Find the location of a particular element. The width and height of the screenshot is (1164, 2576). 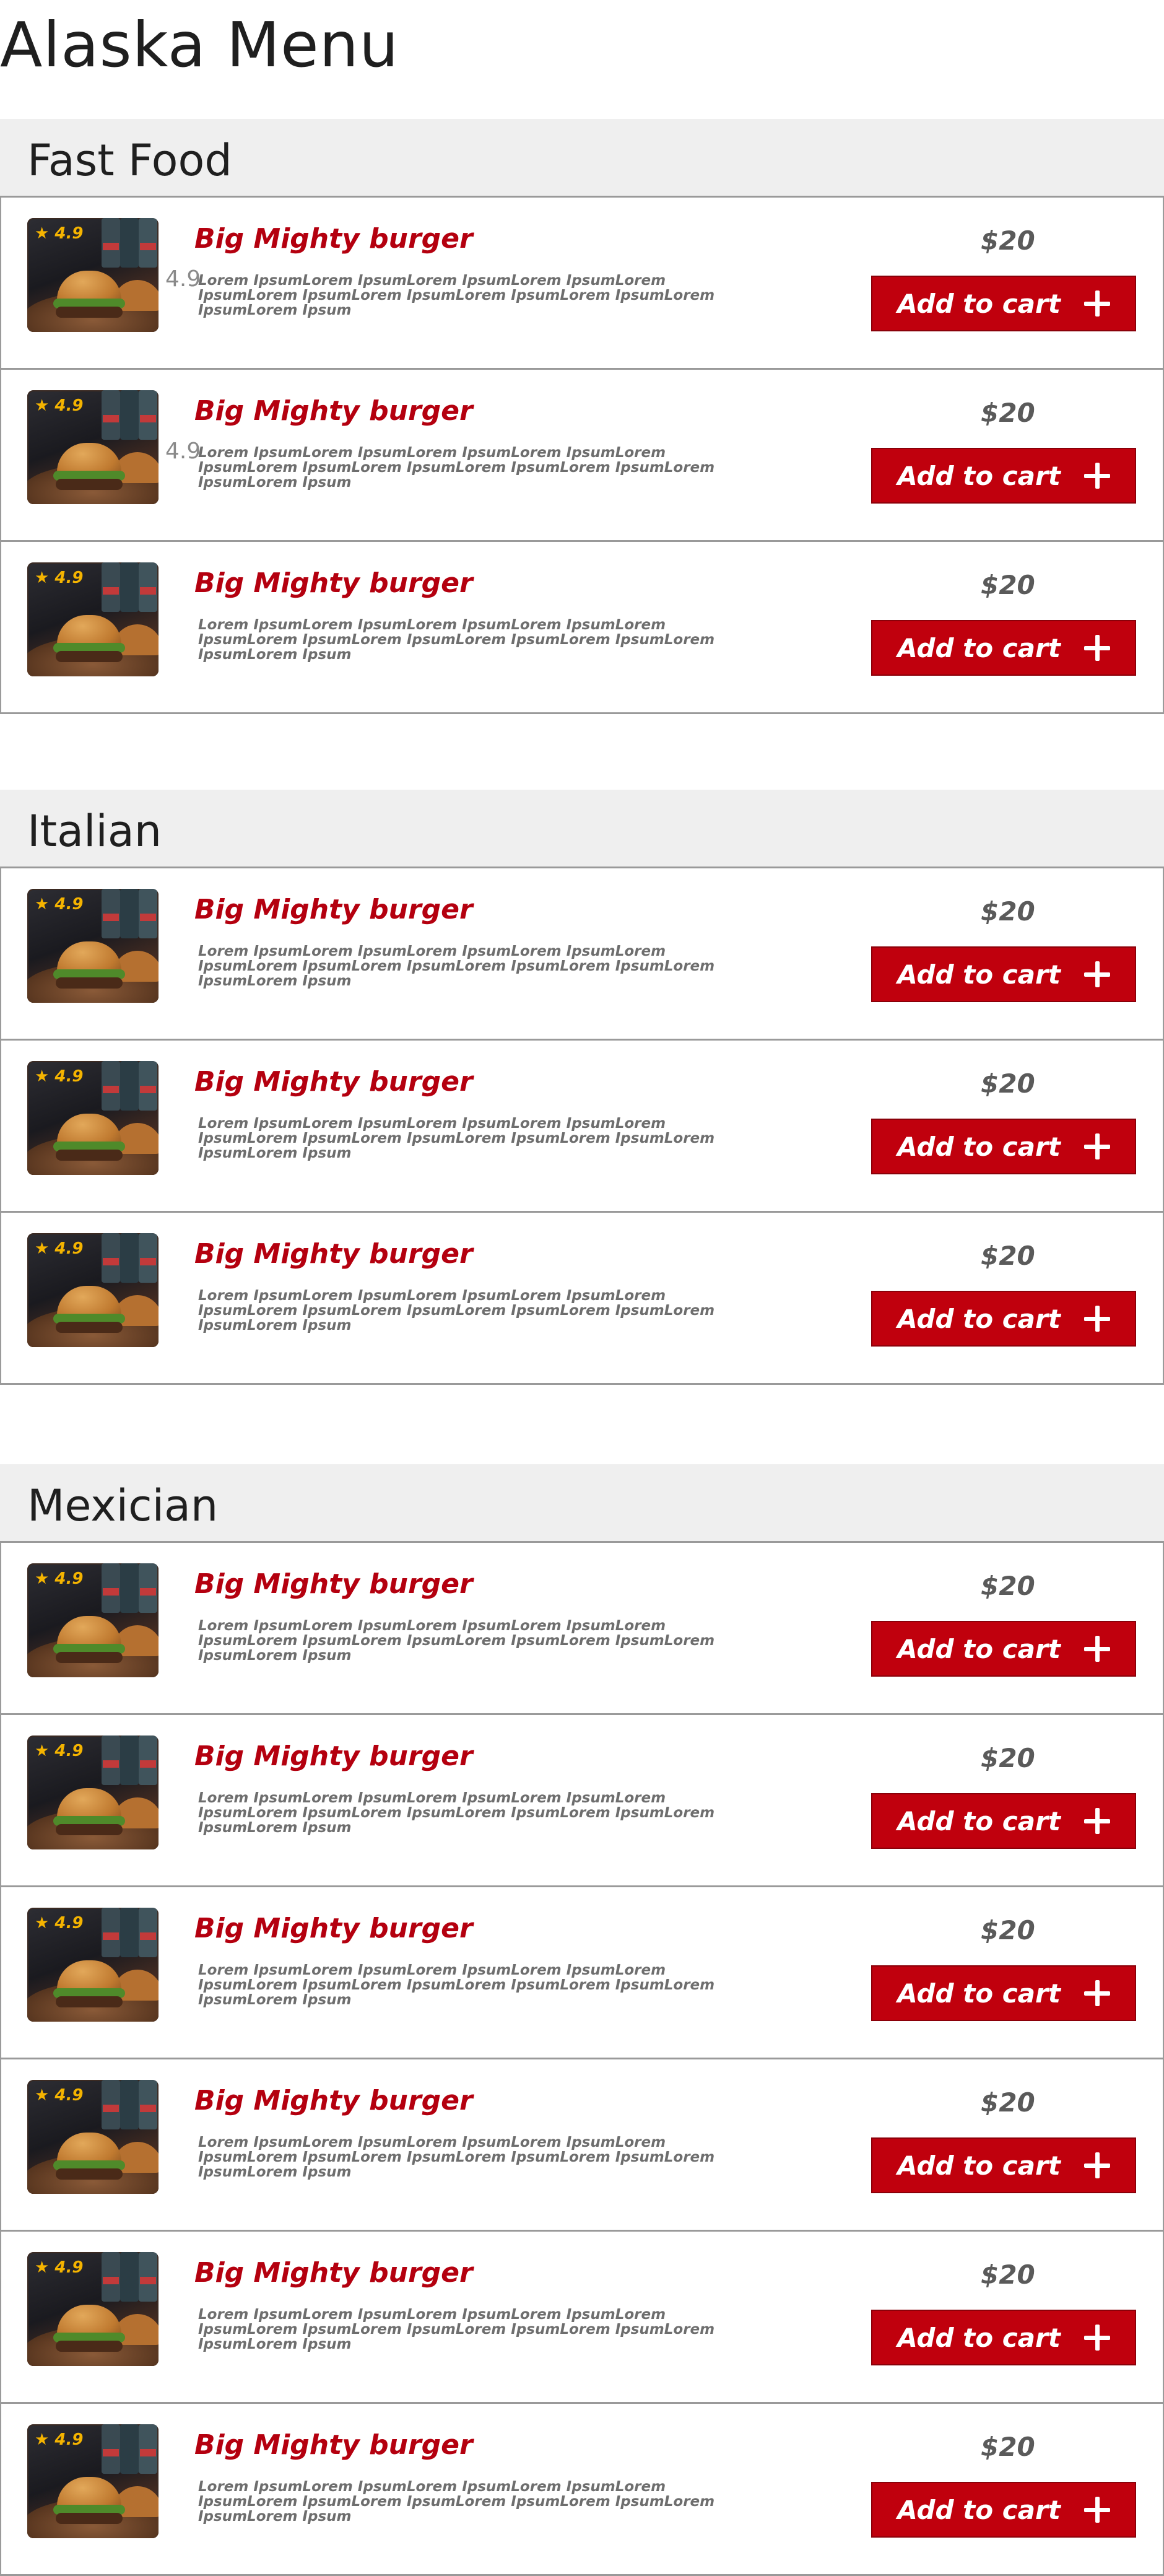

page-title: Alaska Menu is located at coordinates (199, 45).